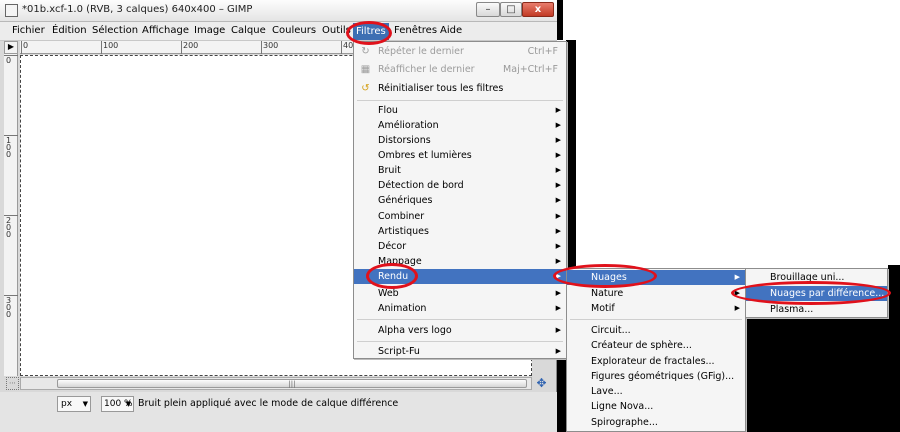 This screenshot has width=900, height=432. What do you see at coordinates (425, 155) in the screenshot?
I see `menu-item-label: Ombres et lumières` at bounding box center [425, 155].